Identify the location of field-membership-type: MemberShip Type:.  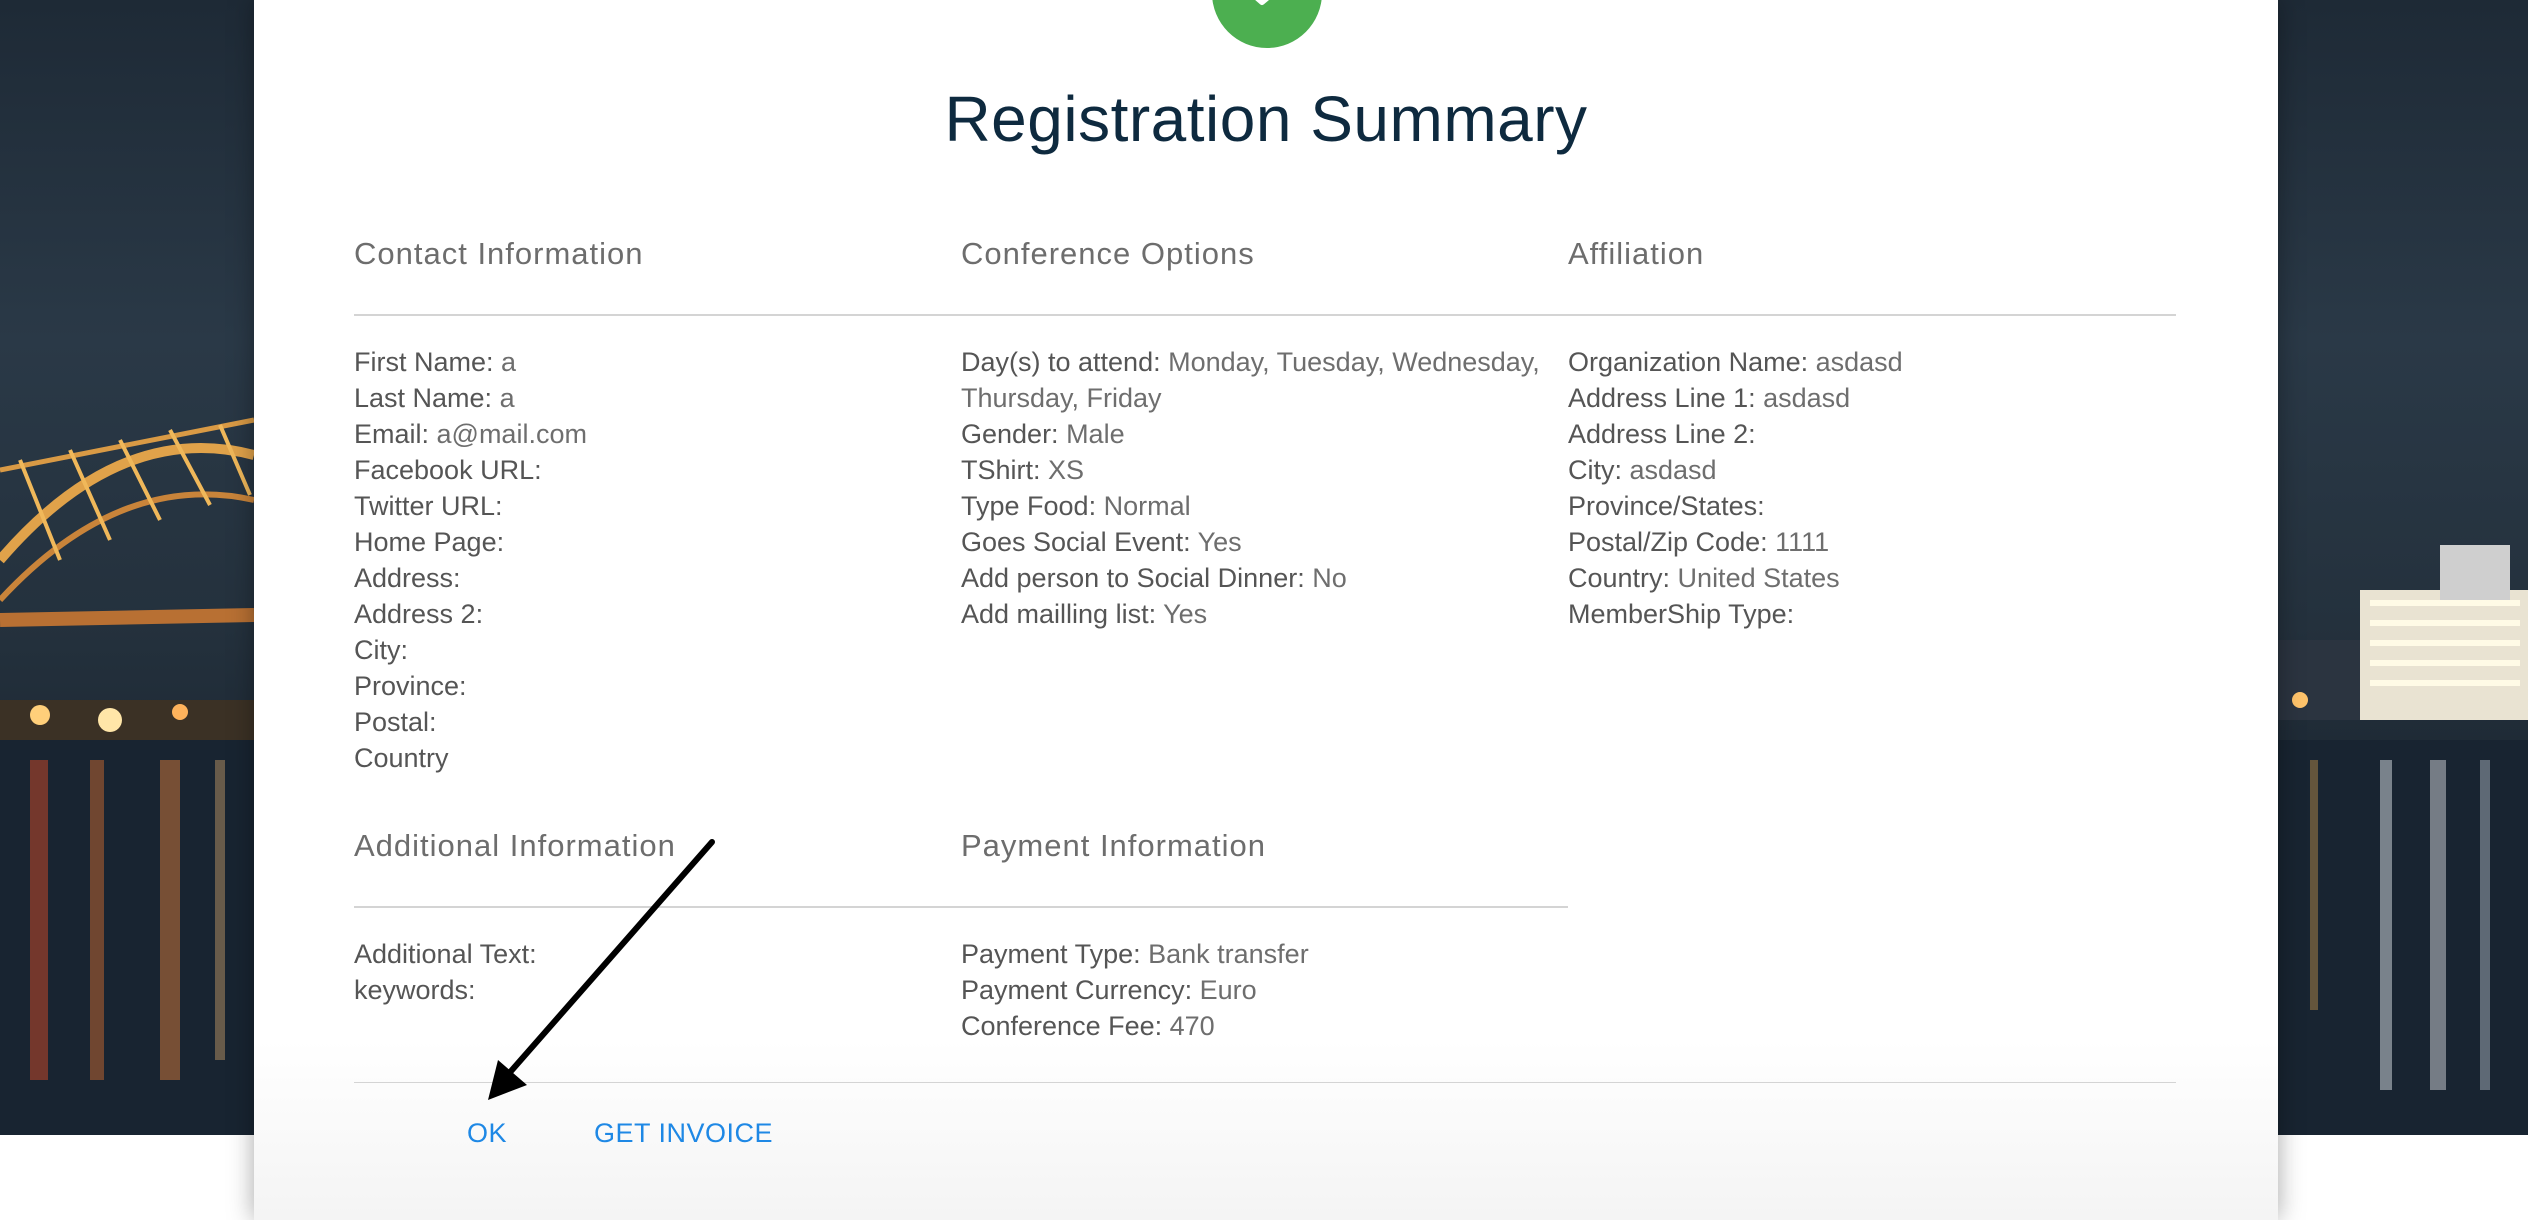
(1735, 614).